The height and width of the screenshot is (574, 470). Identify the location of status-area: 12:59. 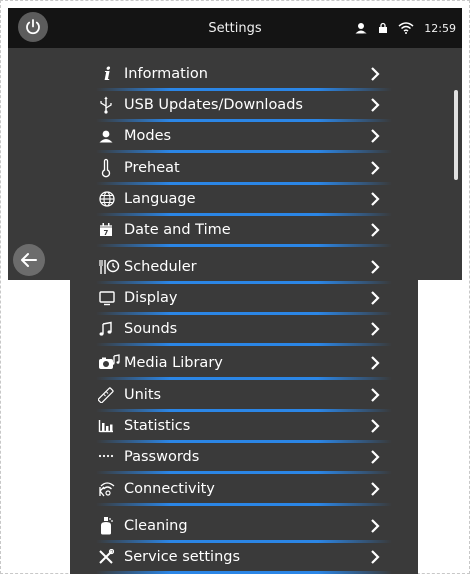
(405, 28).